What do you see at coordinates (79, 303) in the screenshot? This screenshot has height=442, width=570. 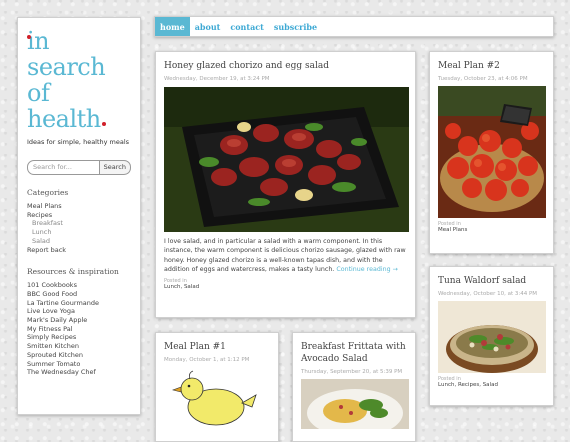 I see `resource-link: La Tartine Gourmande` at bounding box center [79, 303].